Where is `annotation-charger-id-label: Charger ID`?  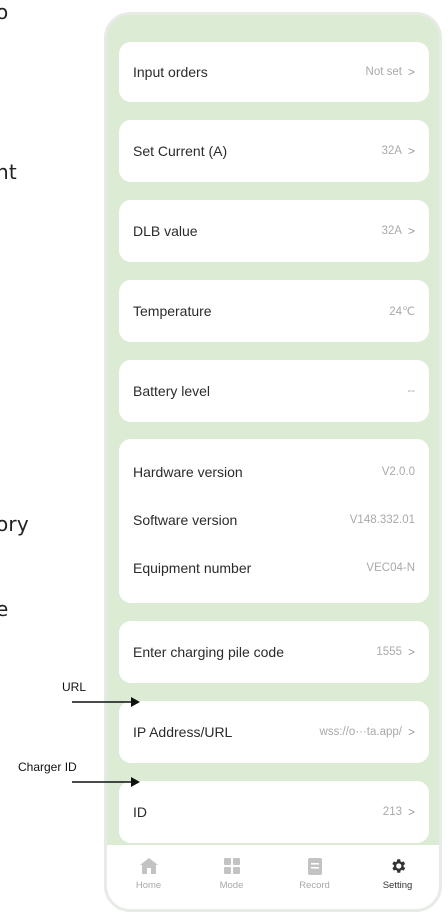 annotation-charger-id-label: Charger ID is located at coordinates (47, 767).